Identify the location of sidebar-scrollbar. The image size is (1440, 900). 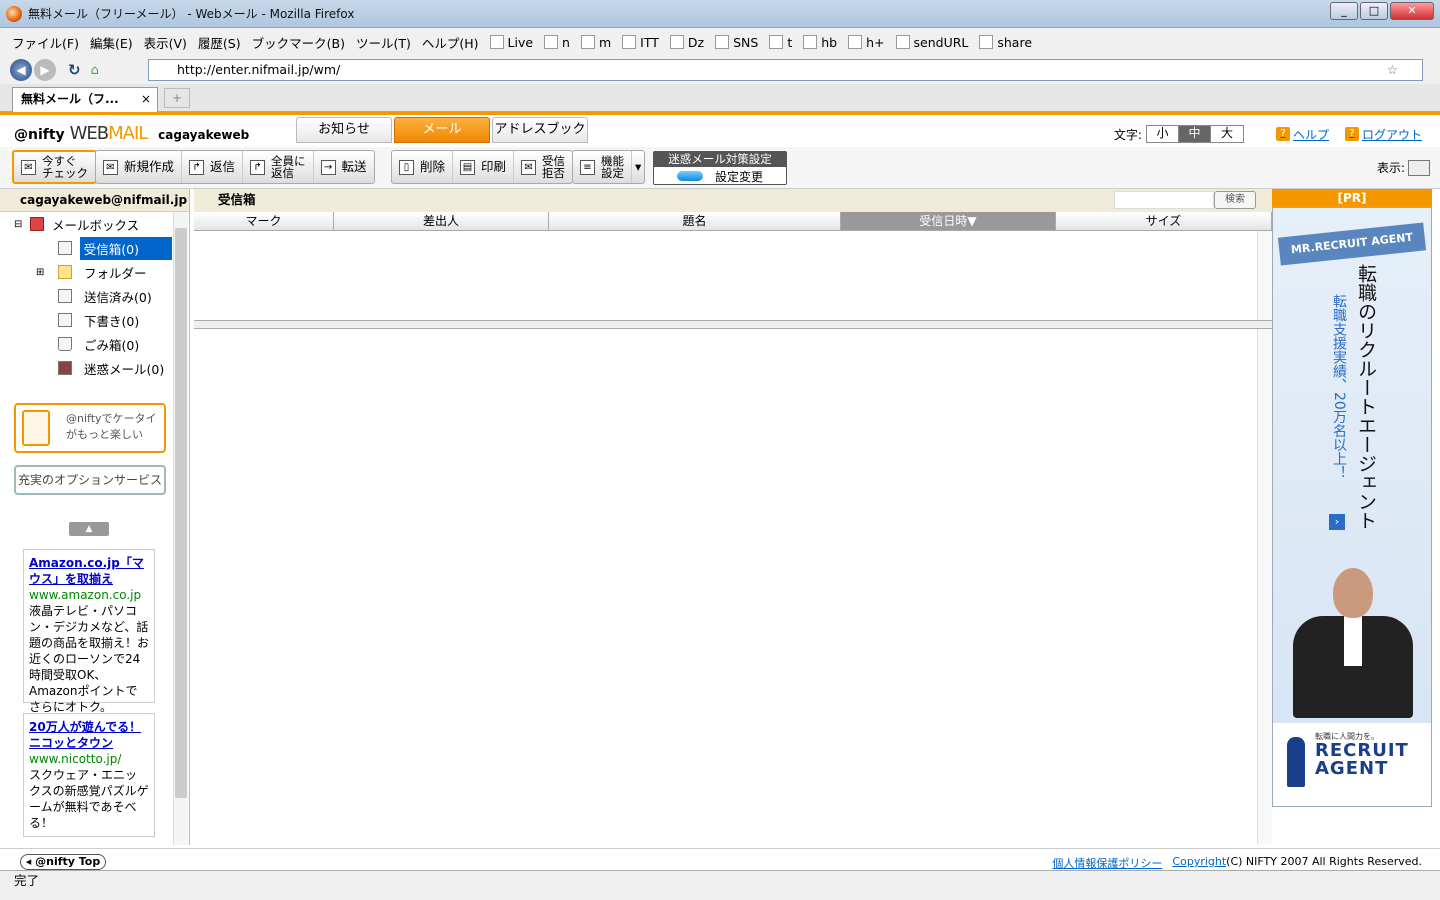
(180, 528).